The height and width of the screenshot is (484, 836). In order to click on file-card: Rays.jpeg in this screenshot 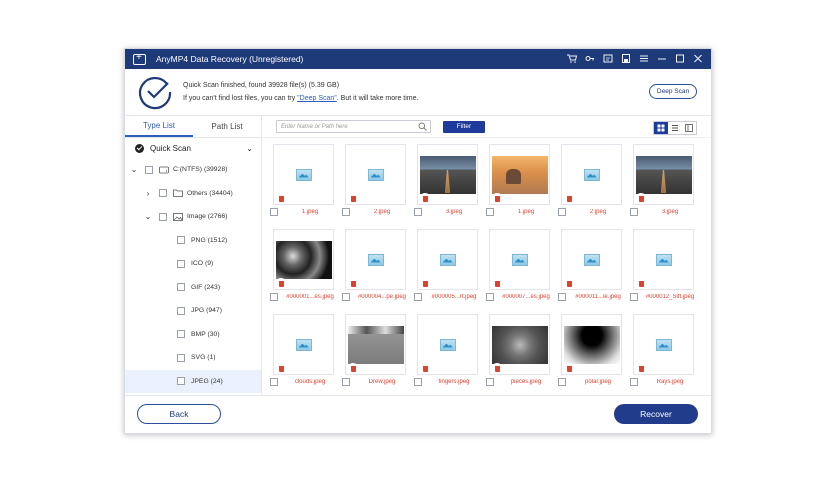, I will do `click(666, 356)`.